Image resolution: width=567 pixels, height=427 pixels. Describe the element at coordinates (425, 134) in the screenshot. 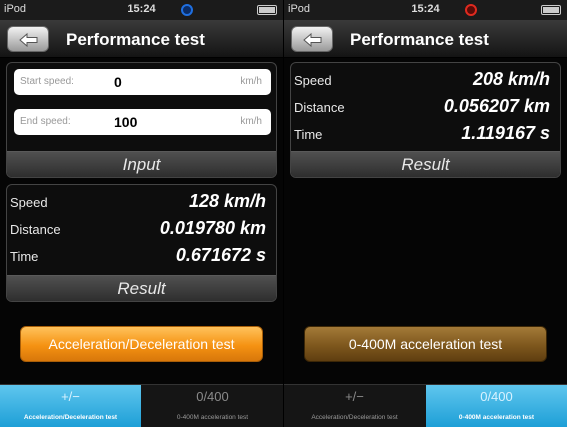

I see `result-row-time: Time 1.119167 s` at that location.